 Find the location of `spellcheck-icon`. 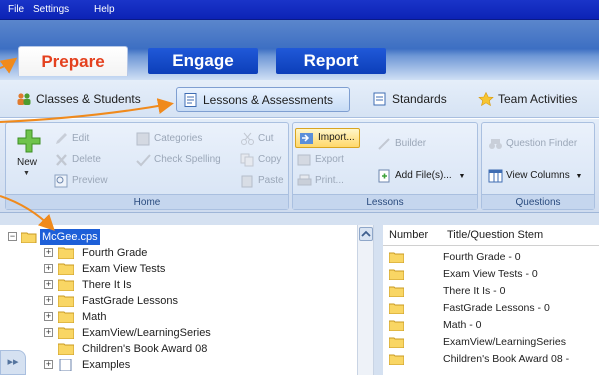

spellcheck-icon is located at coordinates (143, 160).